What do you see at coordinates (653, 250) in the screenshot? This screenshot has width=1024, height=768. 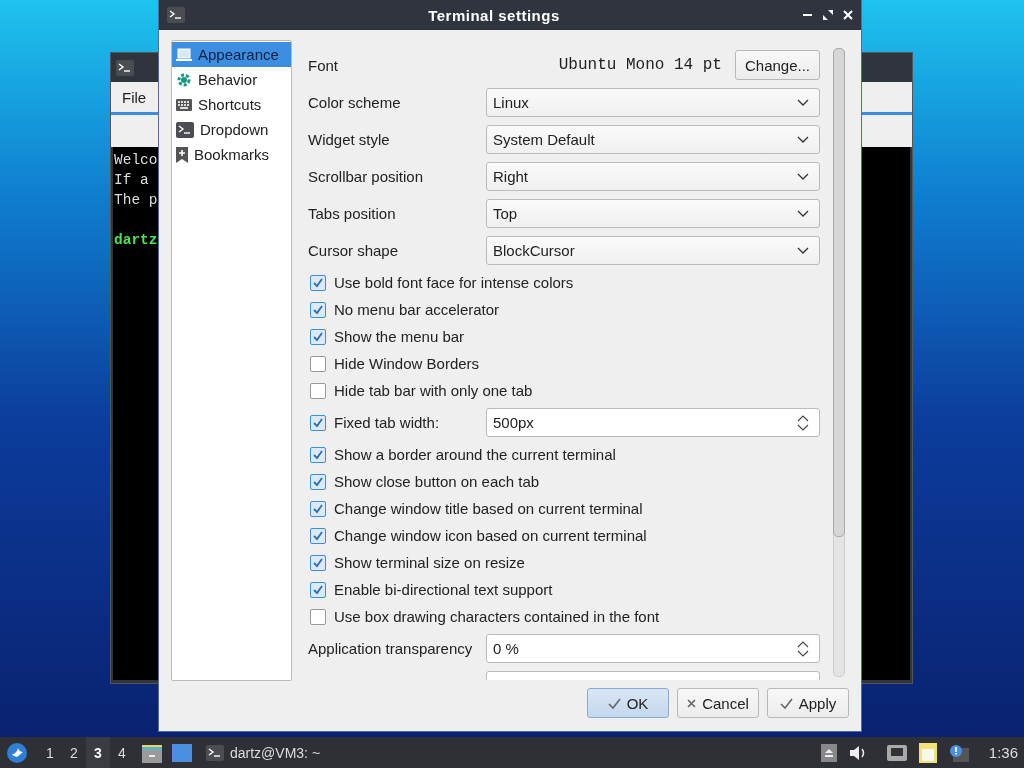 I see `dropdown: BlockCursor` at bounding box center [653, 250].